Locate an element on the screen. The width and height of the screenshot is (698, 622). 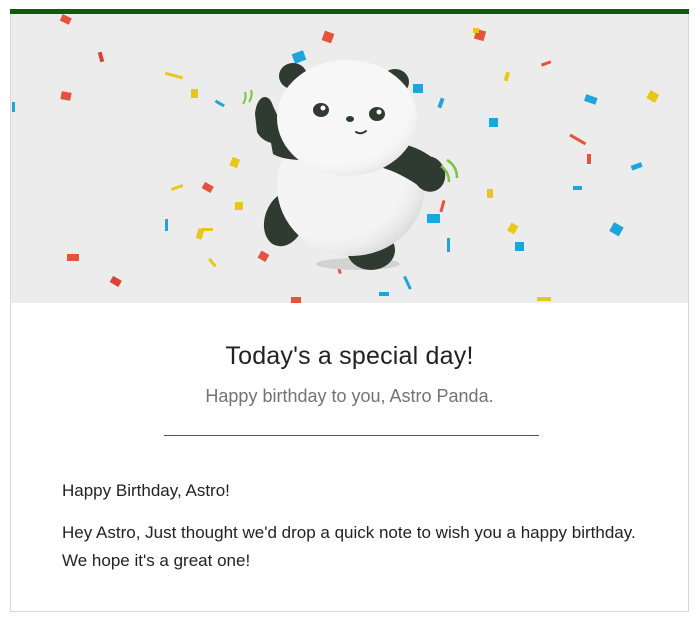
card-subtitle: Happy birthday to you, Astro Panda. is located at coordinates (349, 396).